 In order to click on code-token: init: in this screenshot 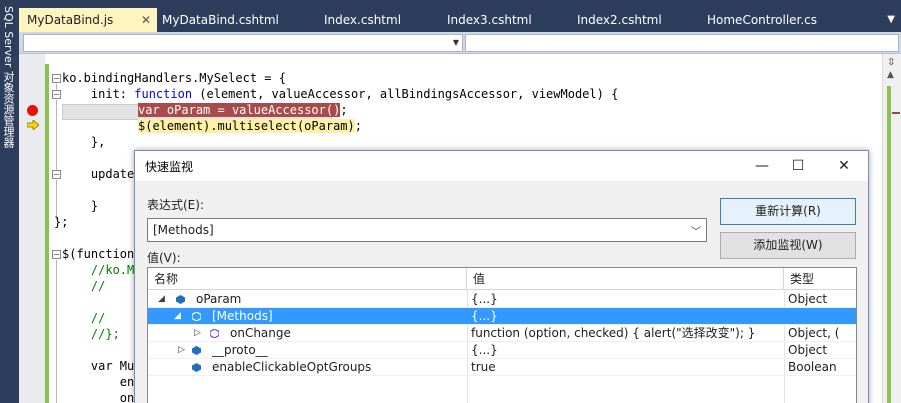, I will do `click(98, 94)`.